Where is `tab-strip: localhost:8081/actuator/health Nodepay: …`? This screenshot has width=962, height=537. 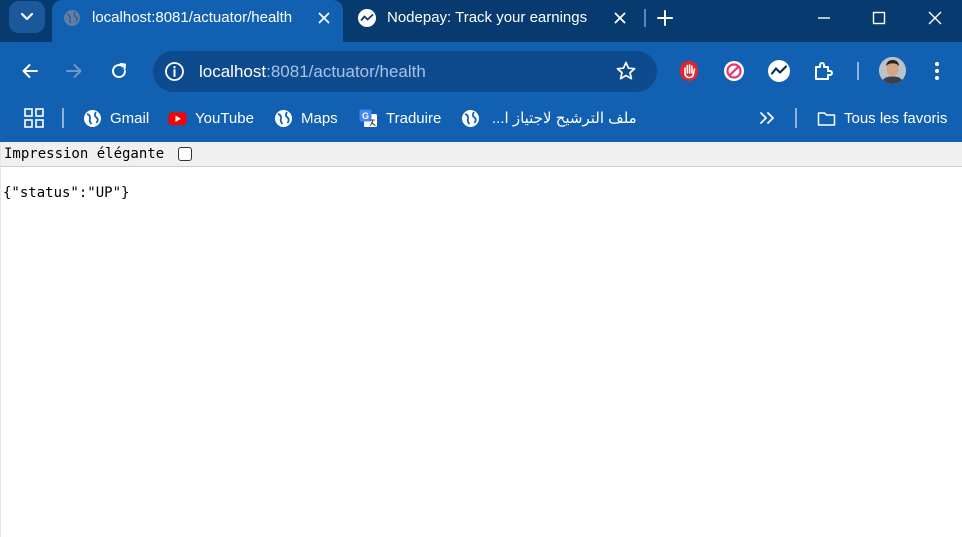
tab-strip: localhost:8081/actuator/health Nodepay: … is located at coordinates (481, 21).